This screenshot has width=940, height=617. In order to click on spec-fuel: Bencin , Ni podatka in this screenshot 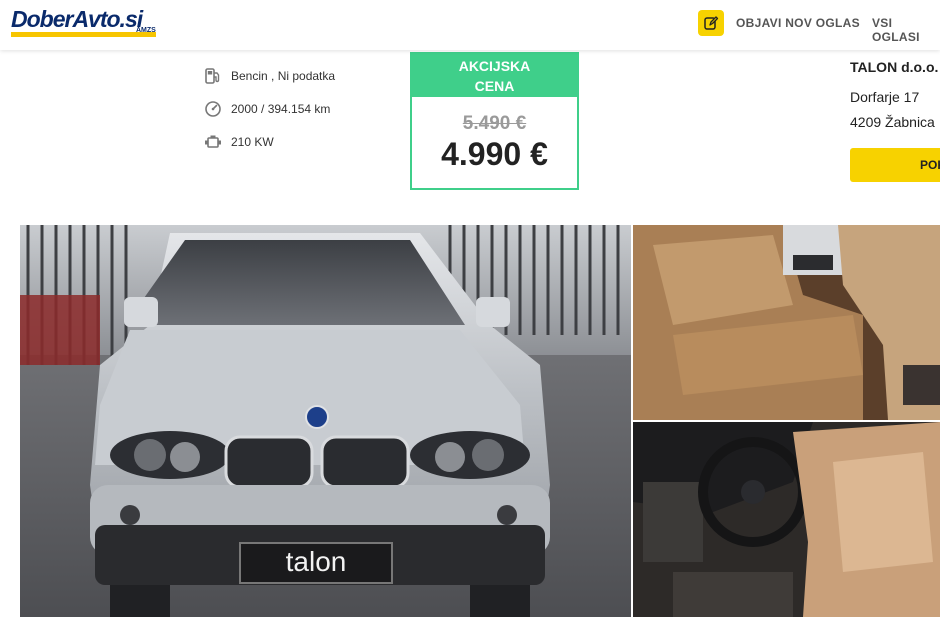, I will do `click(269, 76)`.